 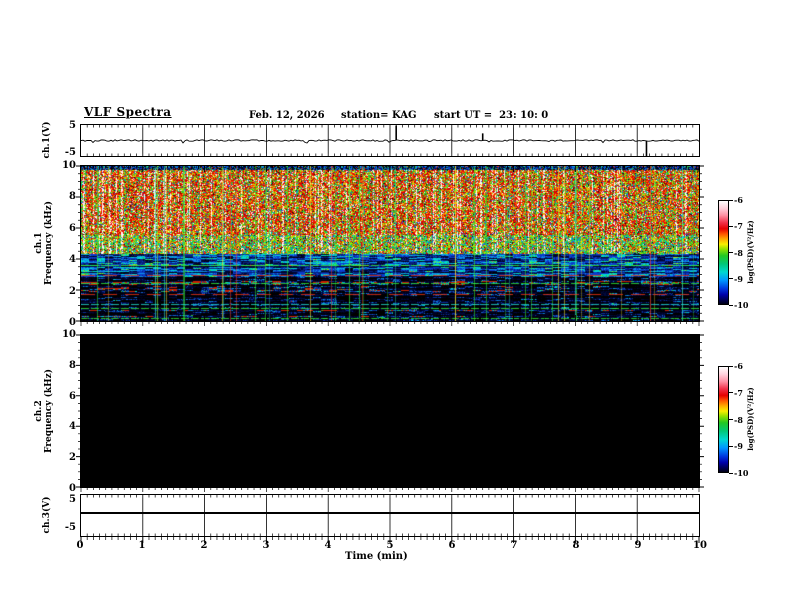 I want to click on spec2-freq-tick-label: 4, so click(x=72, y=427).